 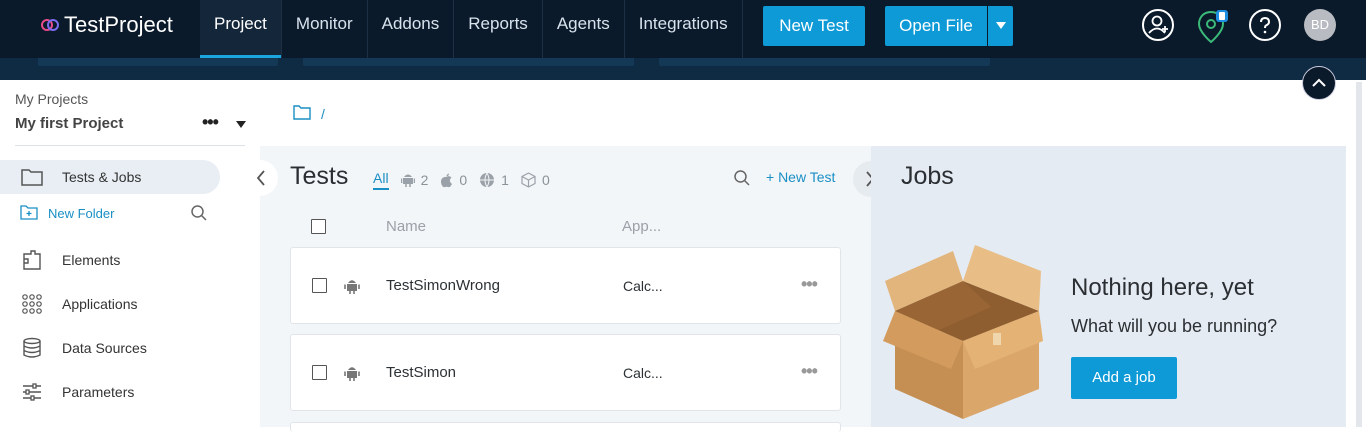 What do you see at coordinates (52, 99) in the screenshot?
I see `my-projects-label: My Projects` at bounding box center [52, 99].